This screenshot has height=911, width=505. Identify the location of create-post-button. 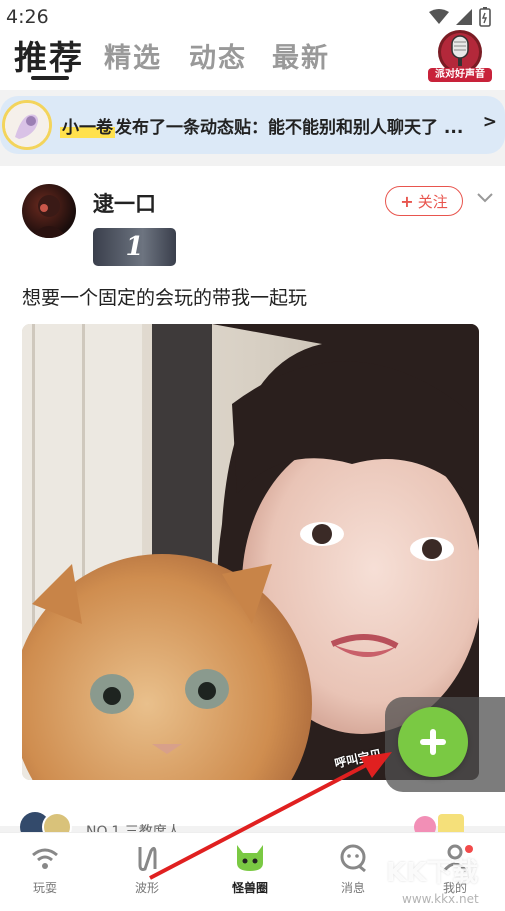
(433, 742).